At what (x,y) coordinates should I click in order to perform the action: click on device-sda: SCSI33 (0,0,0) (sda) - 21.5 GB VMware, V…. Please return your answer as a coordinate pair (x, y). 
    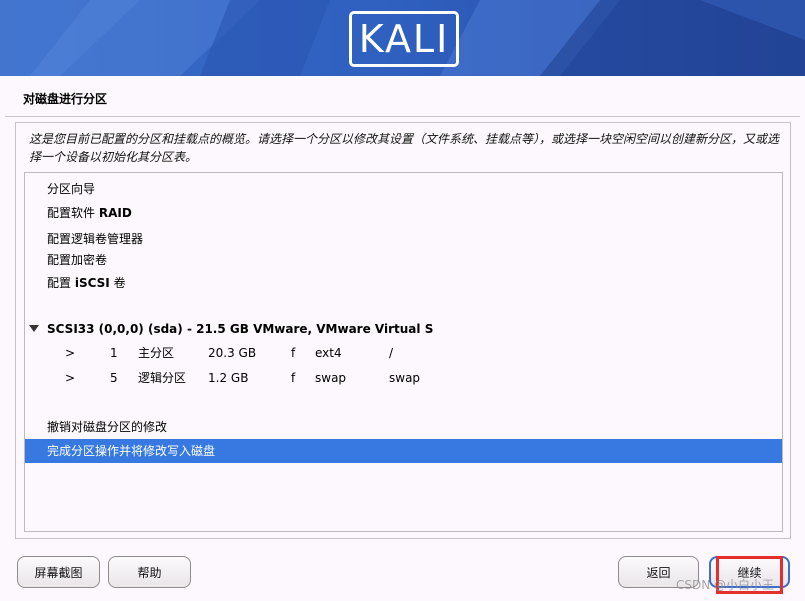
    Looking at the image, I should click on (403, 329).